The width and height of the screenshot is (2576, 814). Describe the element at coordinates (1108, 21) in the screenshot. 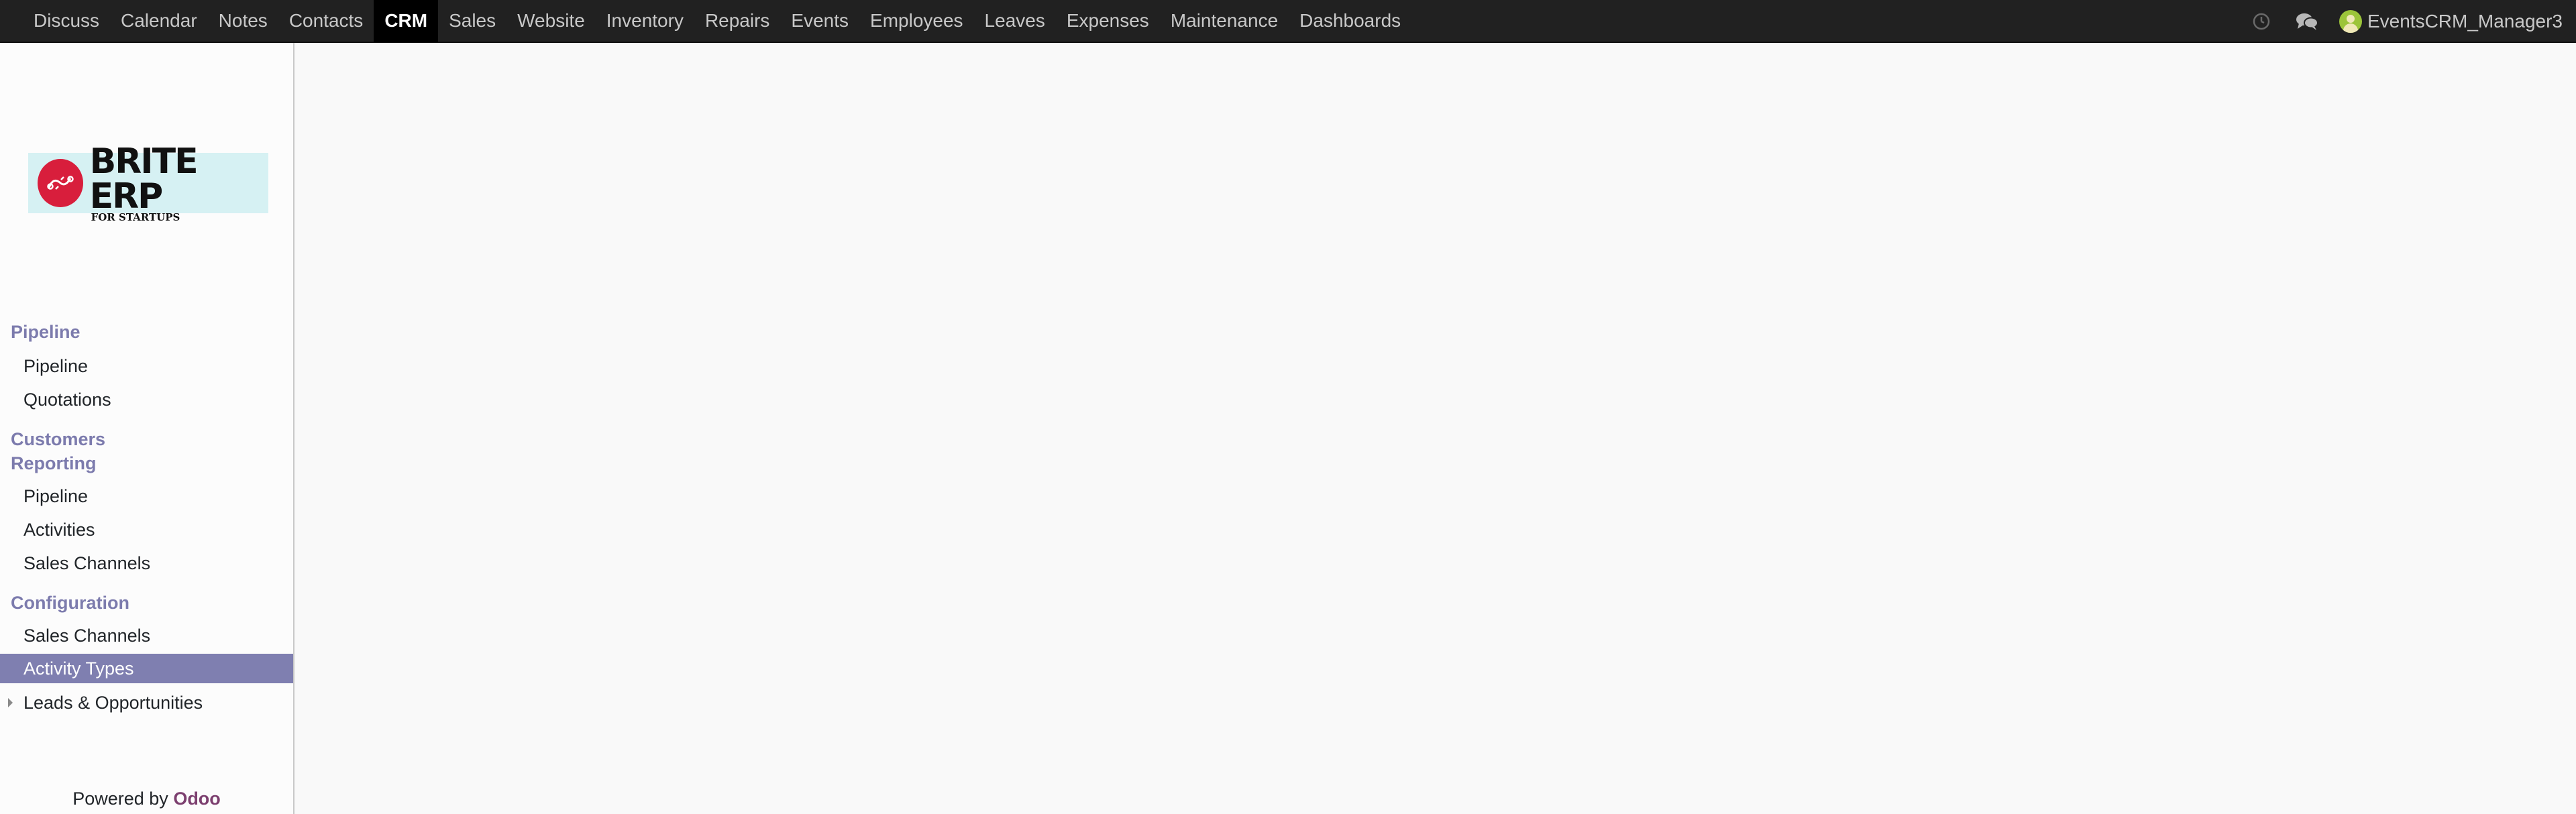

I see `app-expenses: Expenses` at that location.